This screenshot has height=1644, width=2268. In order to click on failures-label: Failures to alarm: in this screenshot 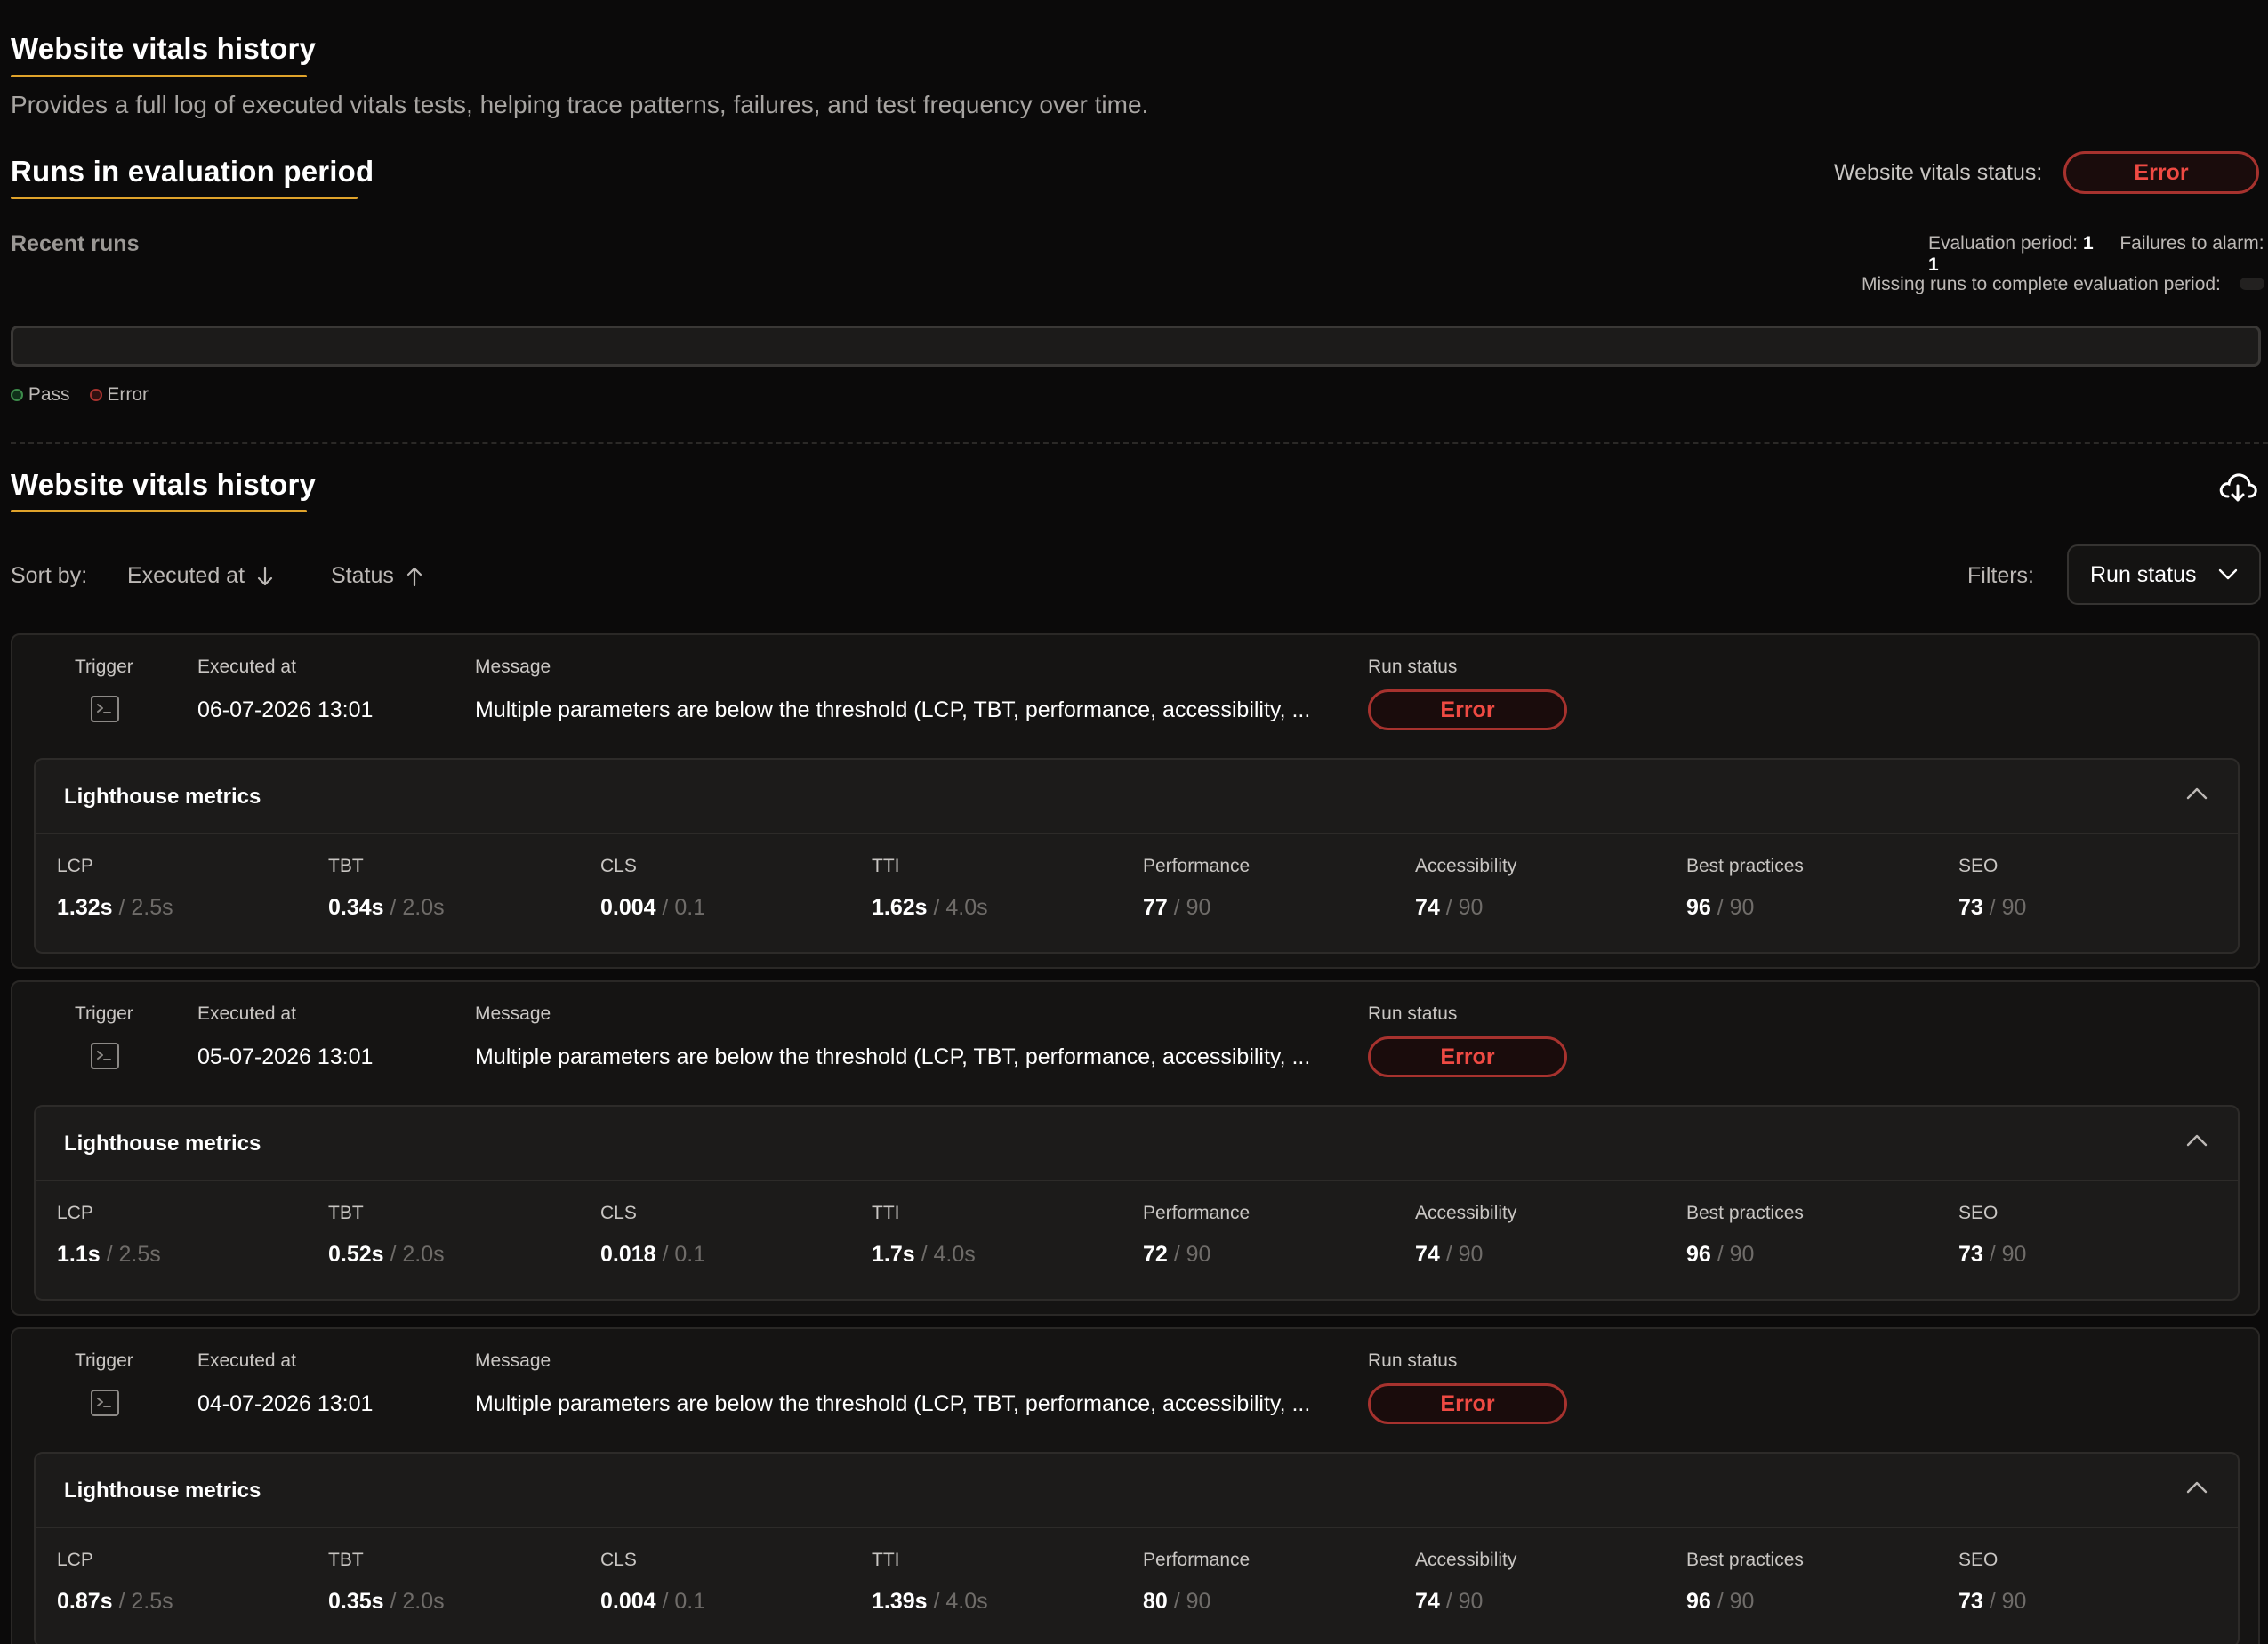, I will do `click(2191, 243)`.